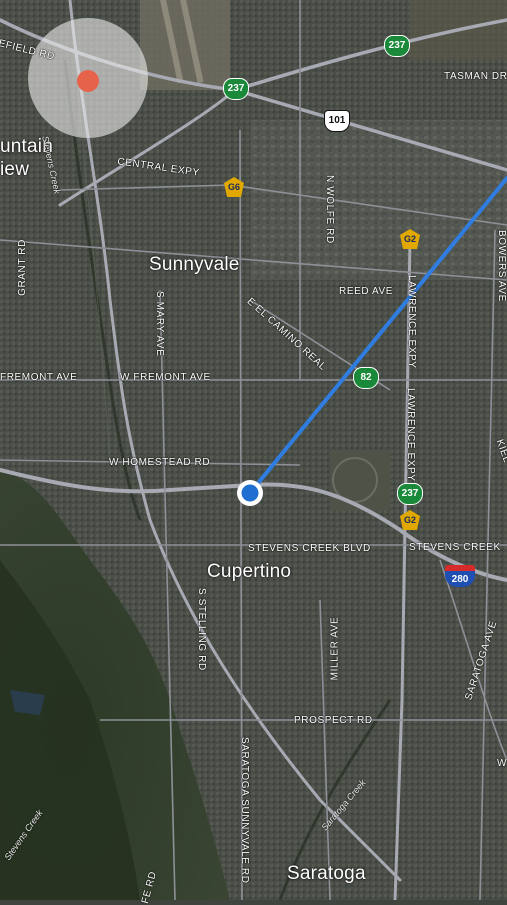 The width and height of the screenshot is (507, 905). Describe the element at coordinates (165, 377) in the screenshot. I see `street-label: W FREMONT AVE` at that location.